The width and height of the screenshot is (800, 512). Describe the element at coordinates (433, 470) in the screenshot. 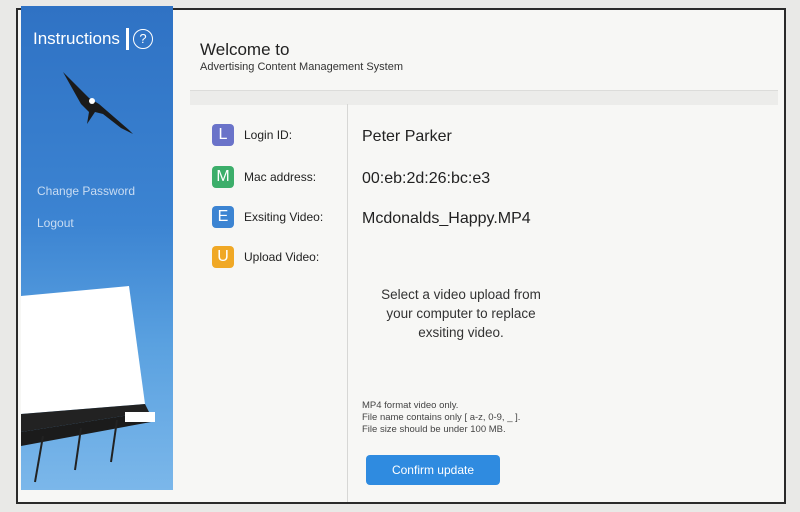

I see `confirm-update-button: Confirm update` at that location.